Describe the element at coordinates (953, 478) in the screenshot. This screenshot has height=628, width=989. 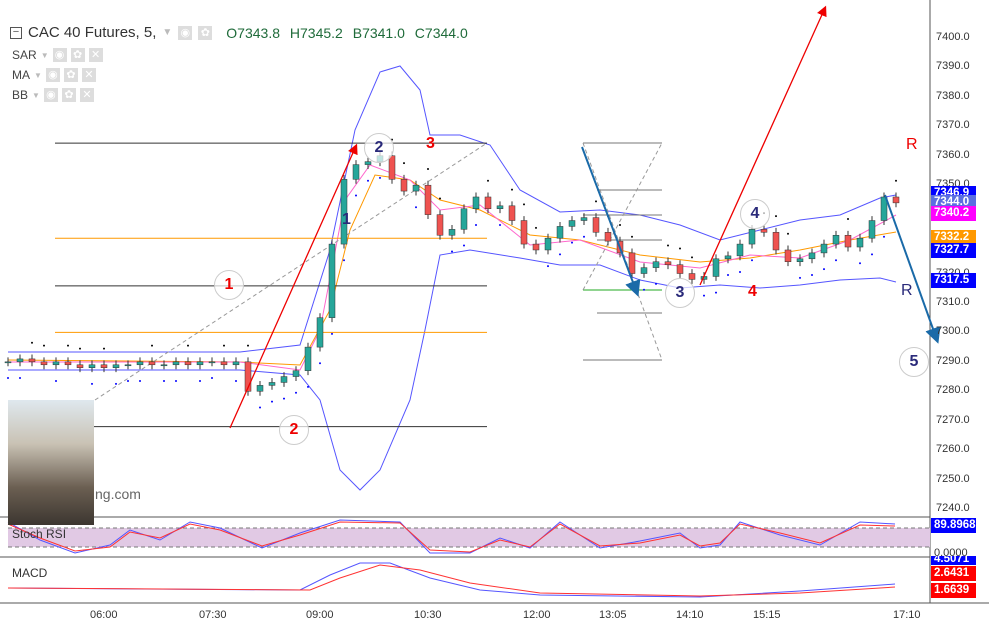
I see `price-tick: 7250.0` at that location.